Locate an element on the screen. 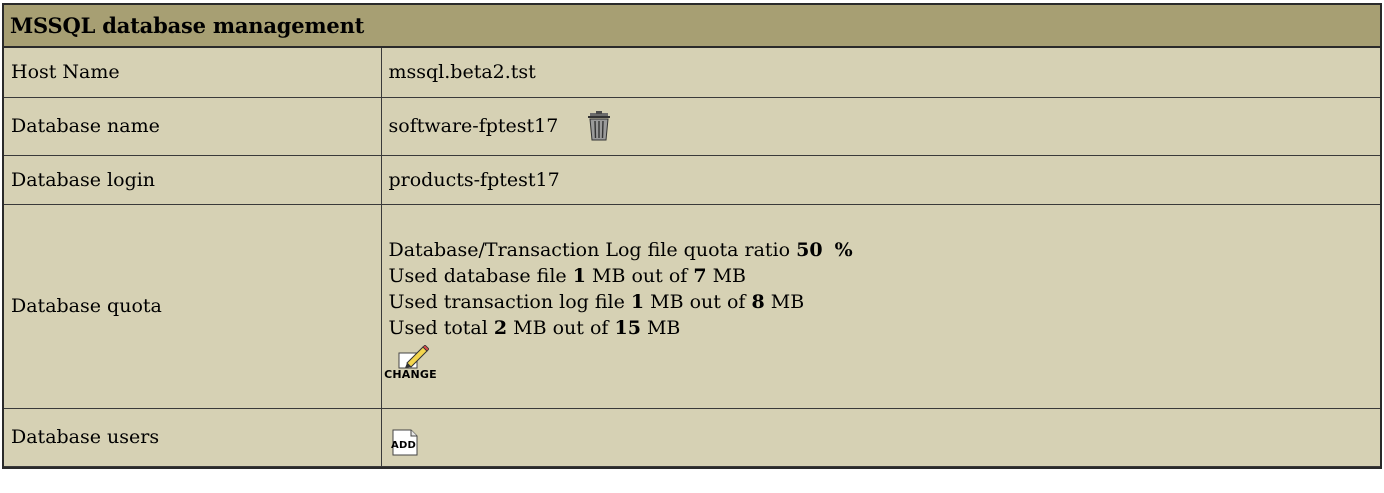 The width and height of the screenshot is (1384, 493). database-name-cell: software-fptest17 is located at coordinates (880, 126).